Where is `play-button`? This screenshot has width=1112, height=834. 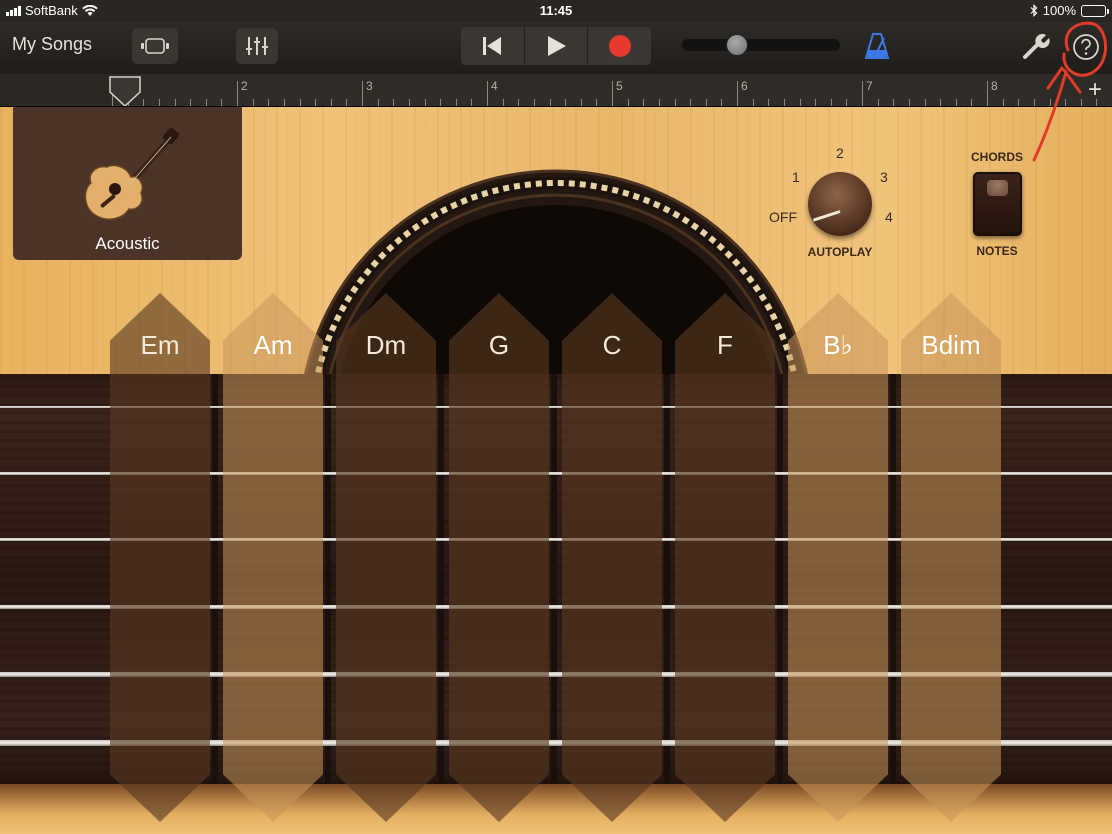
play-button is located at coordinates (557, 46).